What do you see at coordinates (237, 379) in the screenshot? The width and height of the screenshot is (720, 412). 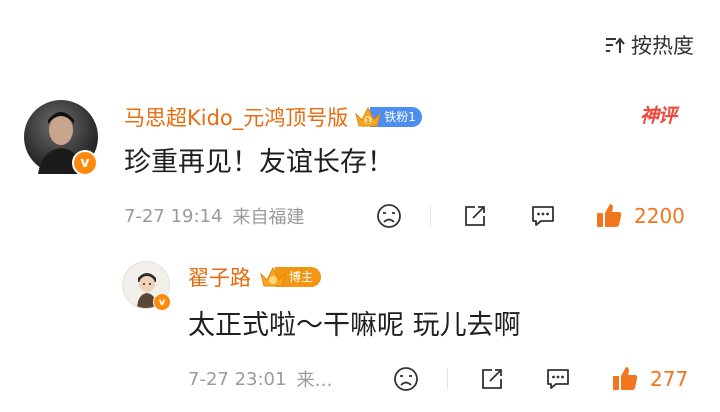 I see `reply-date: 7-27 23:01` at bounding box center [237, 379].